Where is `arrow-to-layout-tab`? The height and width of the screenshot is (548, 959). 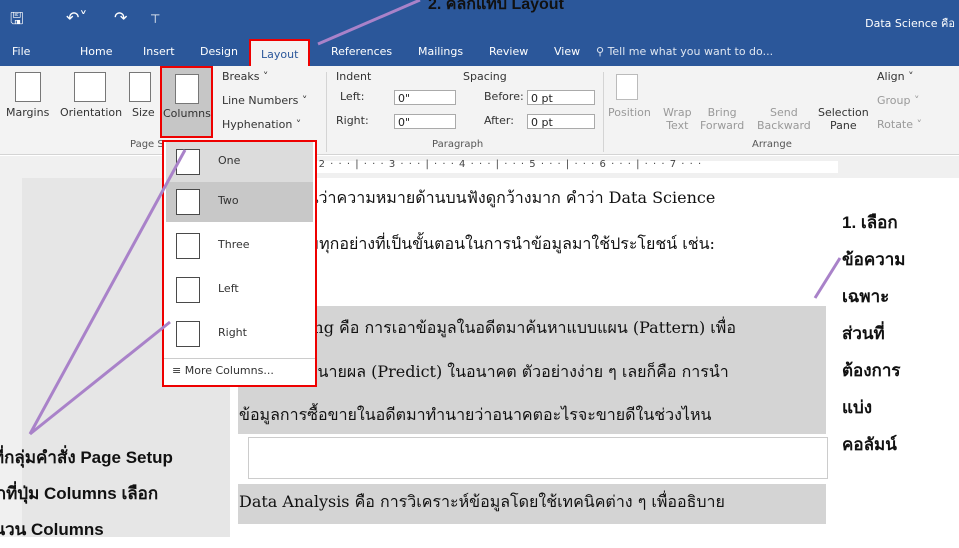 arrow-to-layout-tab is located at coordinates (369, 23).